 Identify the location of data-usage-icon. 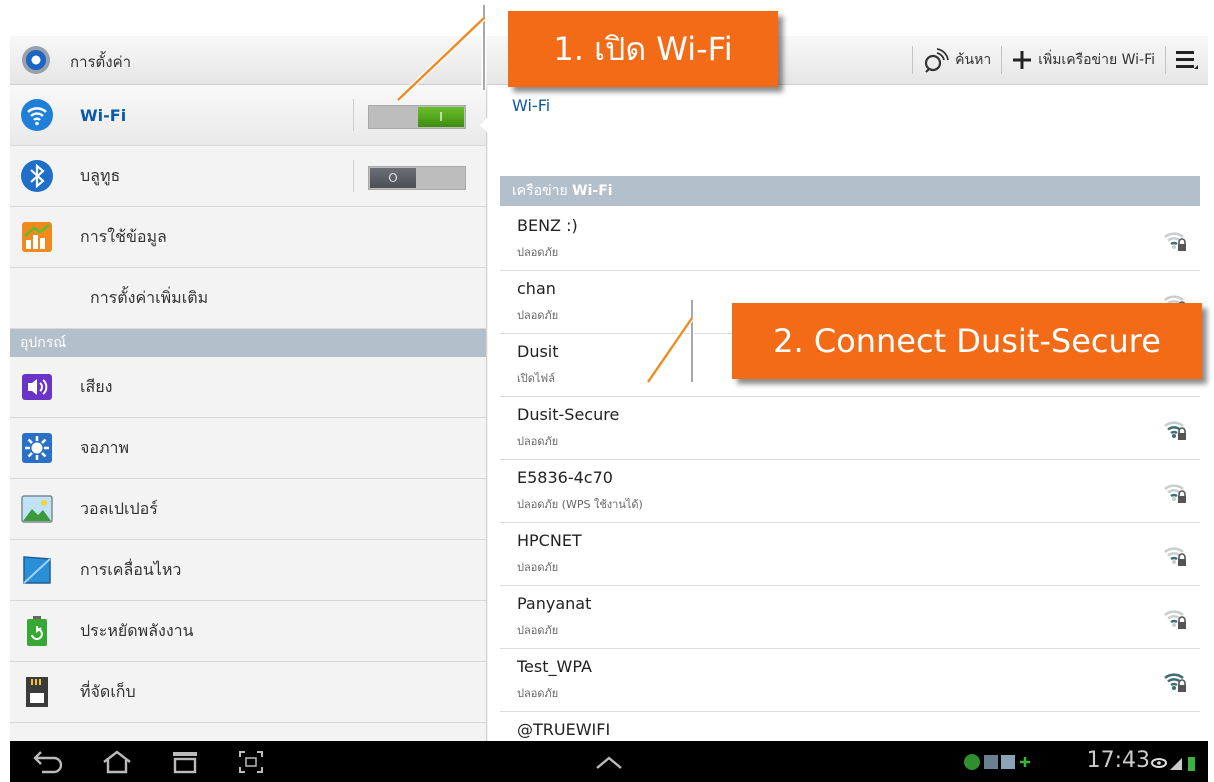
(37, 237).